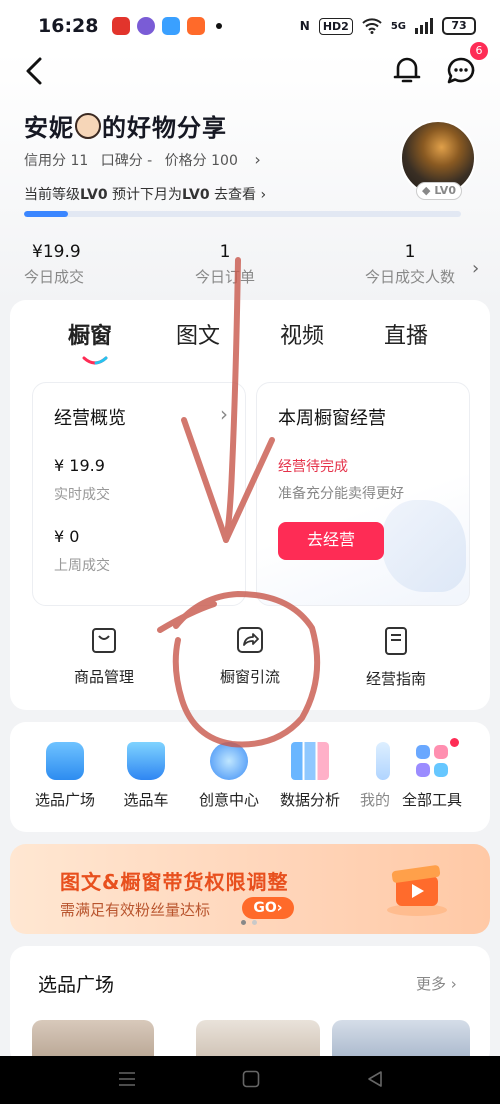  I want to click on section-title: 选品广场, so click(76, 985).